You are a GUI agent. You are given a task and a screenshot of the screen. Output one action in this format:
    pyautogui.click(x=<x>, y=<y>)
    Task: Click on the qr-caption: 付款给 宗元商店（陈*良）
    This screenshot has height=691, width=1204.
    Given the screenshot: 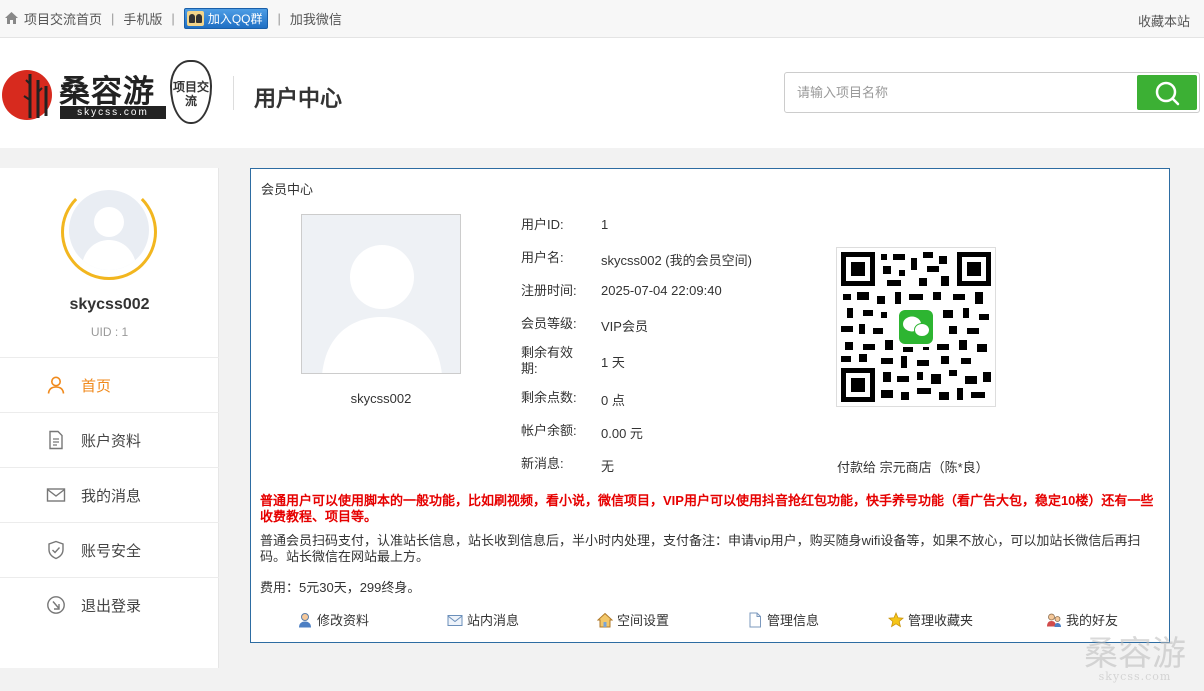 What is the action you would take?
    pyautogui.click(x=913, y=467)
    